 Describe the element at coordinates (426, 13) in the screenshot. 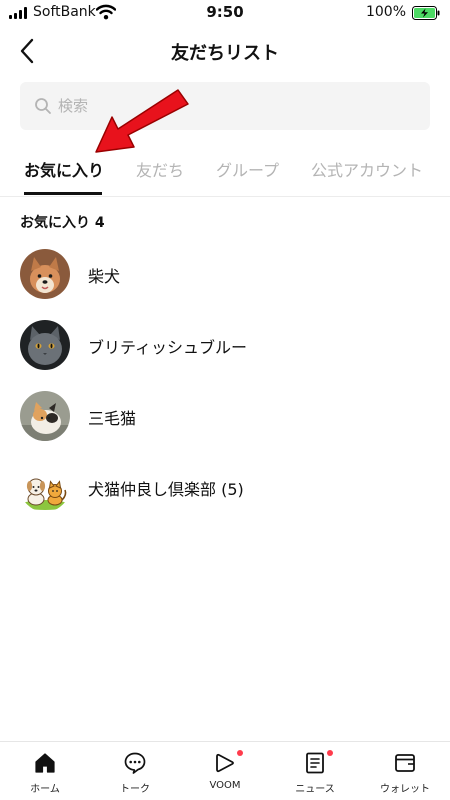

I see `battery-charging-icon` at that location.